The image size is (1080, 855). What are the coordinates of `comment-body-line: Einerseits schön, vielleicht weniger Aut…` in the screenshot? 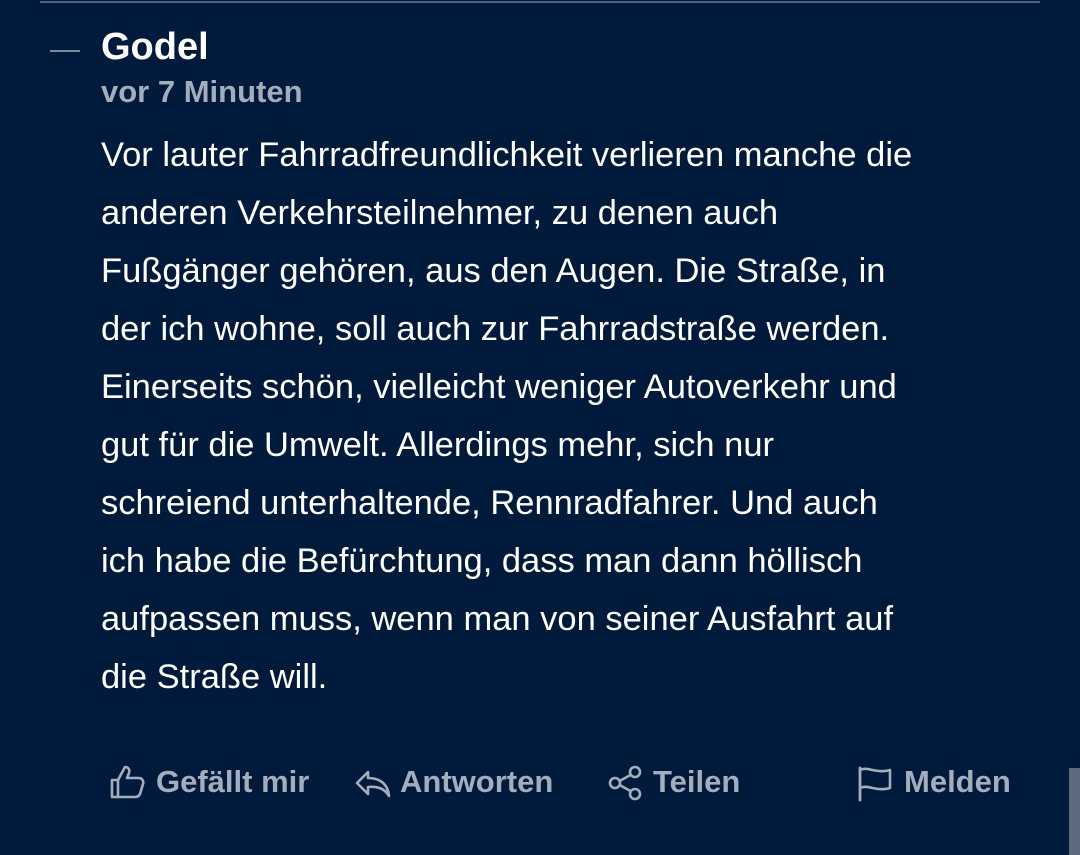 It's located at (499, 387).